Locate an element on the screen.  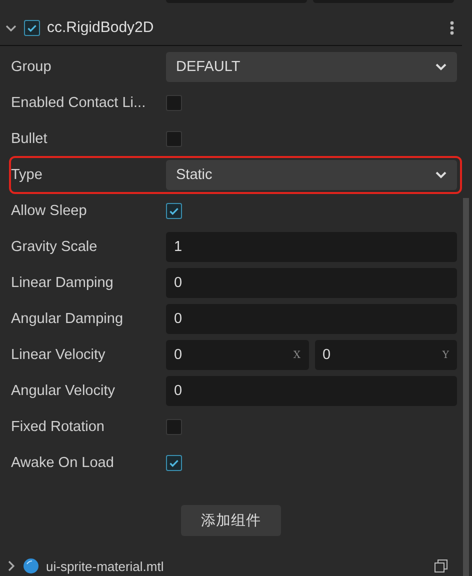
property-label: Awake On Load is located at coordinates (63, 463).